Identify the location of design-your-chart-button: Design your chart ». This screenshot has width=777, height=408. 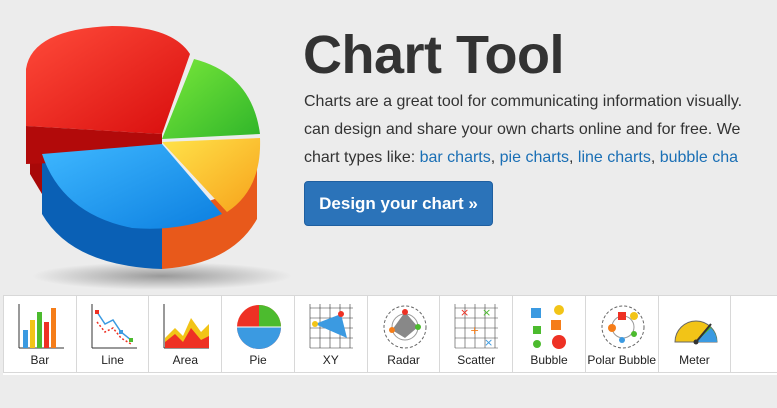
(398, 203).